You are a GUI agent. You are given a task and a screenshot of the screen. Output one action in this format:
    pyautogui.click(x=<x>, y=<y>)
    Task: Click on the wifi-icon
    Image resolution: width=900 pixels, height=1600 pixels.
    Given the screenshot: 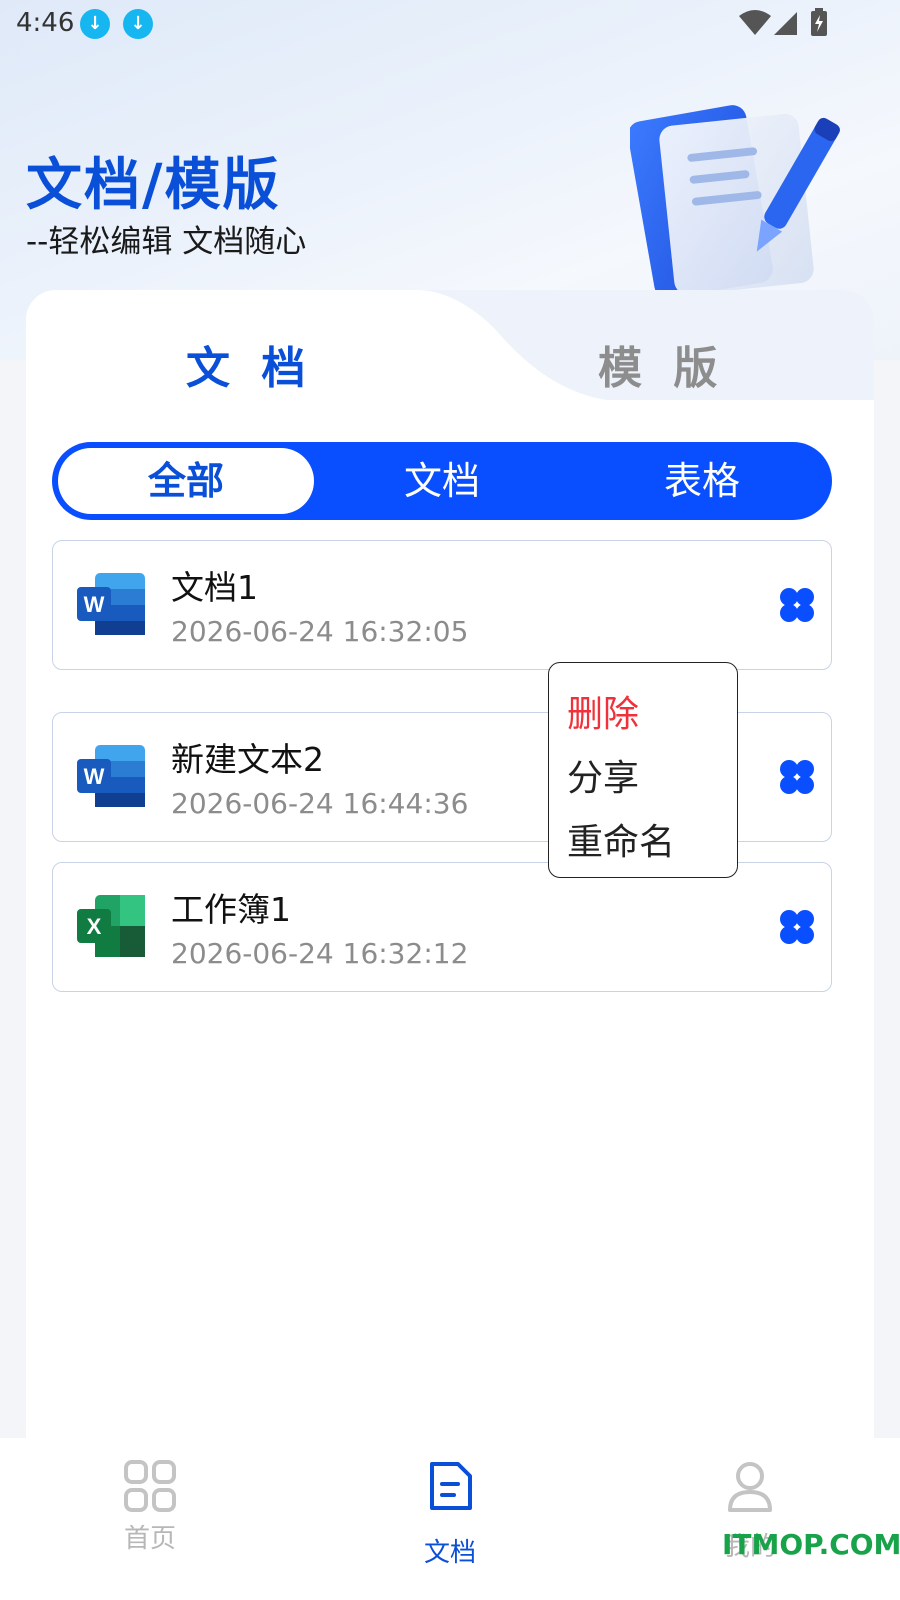 What is the action you would take?
    pyautogui.click(x=755, y=22)
    